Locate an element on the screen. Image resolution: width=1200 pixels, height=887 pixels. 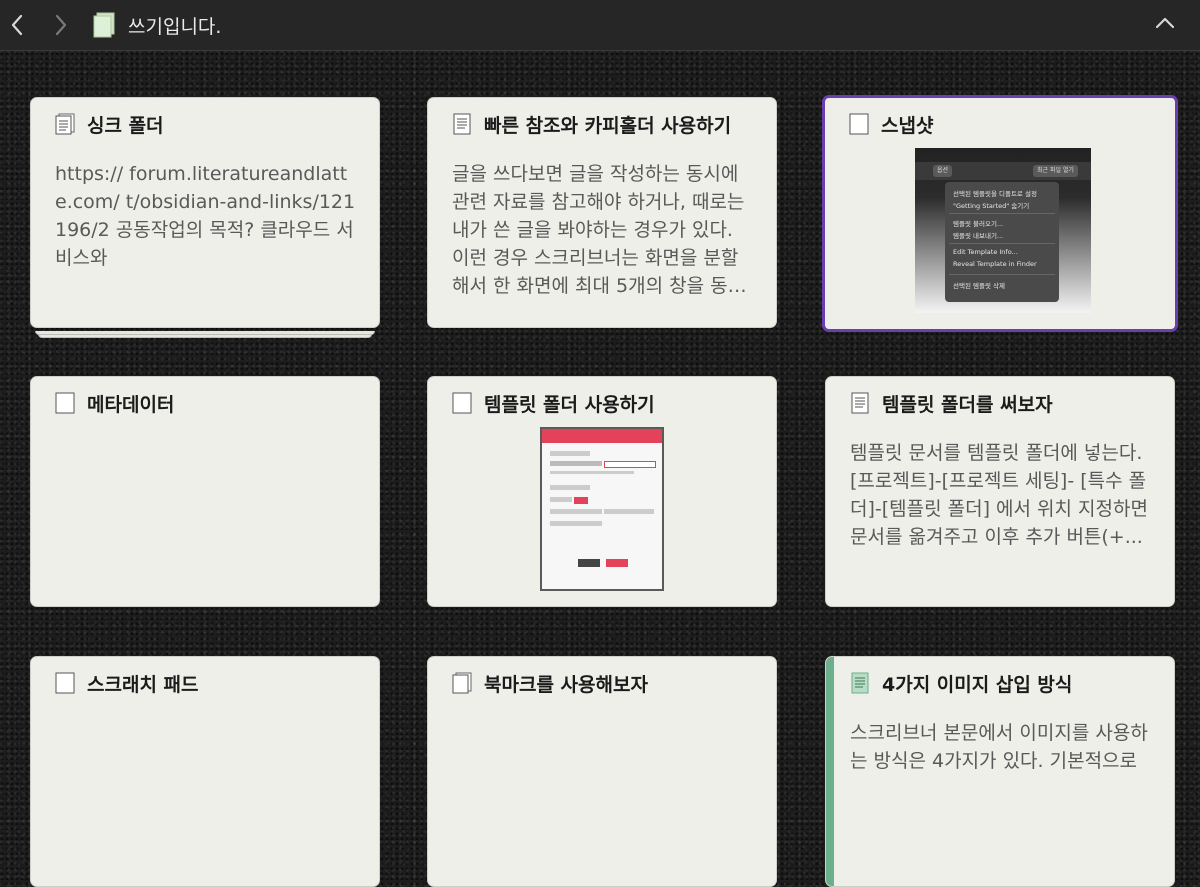
dialog-thumbnail is located at coordinates (602, 509).